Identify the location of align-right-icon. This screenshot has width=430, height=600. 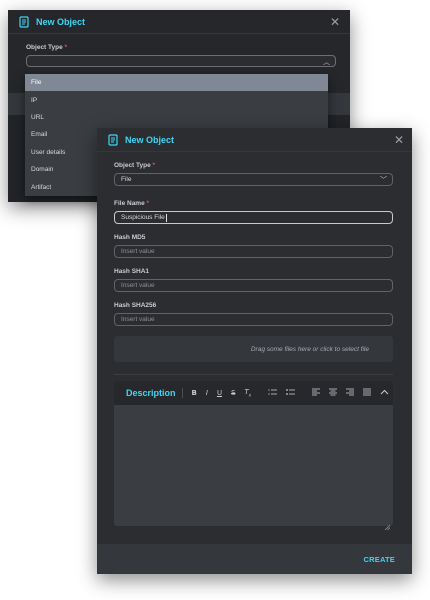
(350, 393).